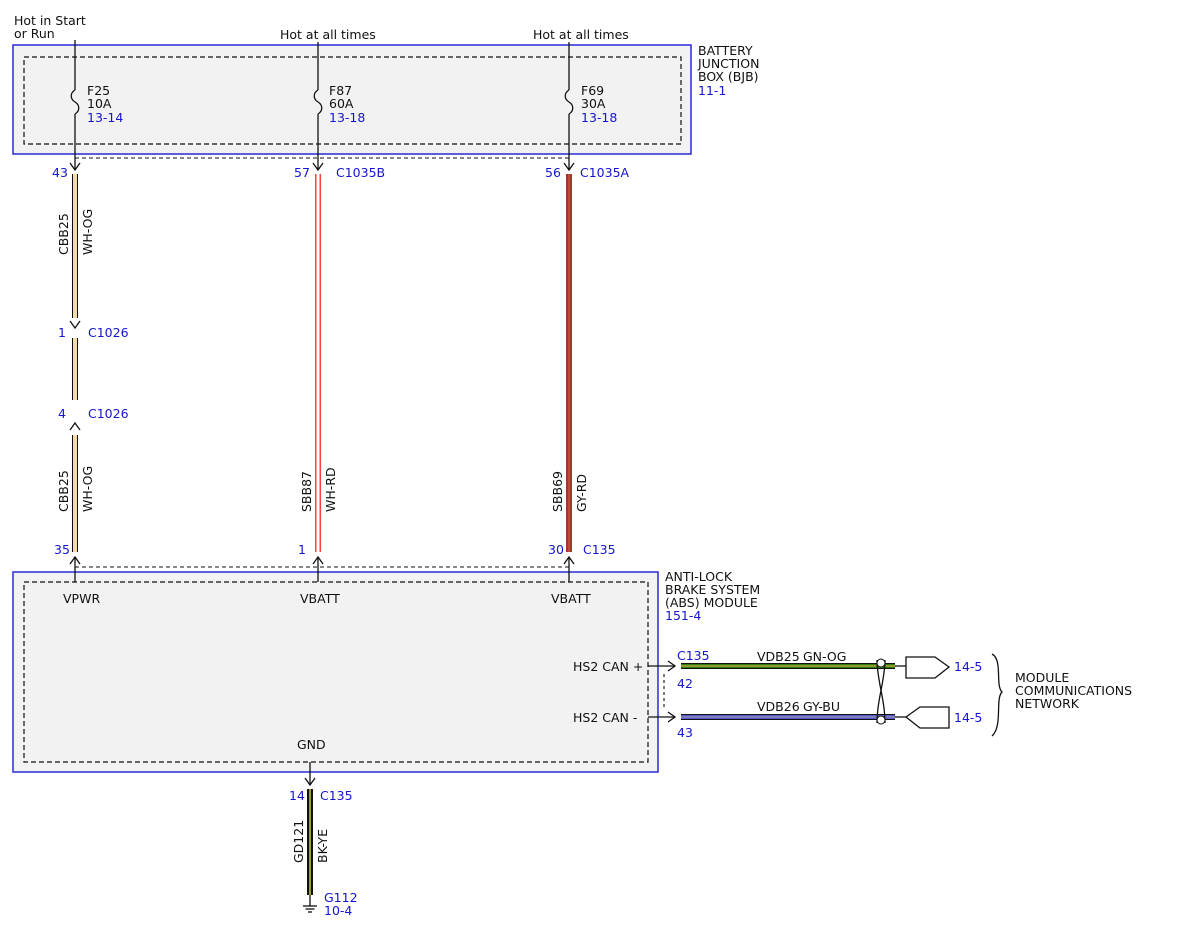  I want to click on bjb-page-ref: 11-1, so click(712, 90).